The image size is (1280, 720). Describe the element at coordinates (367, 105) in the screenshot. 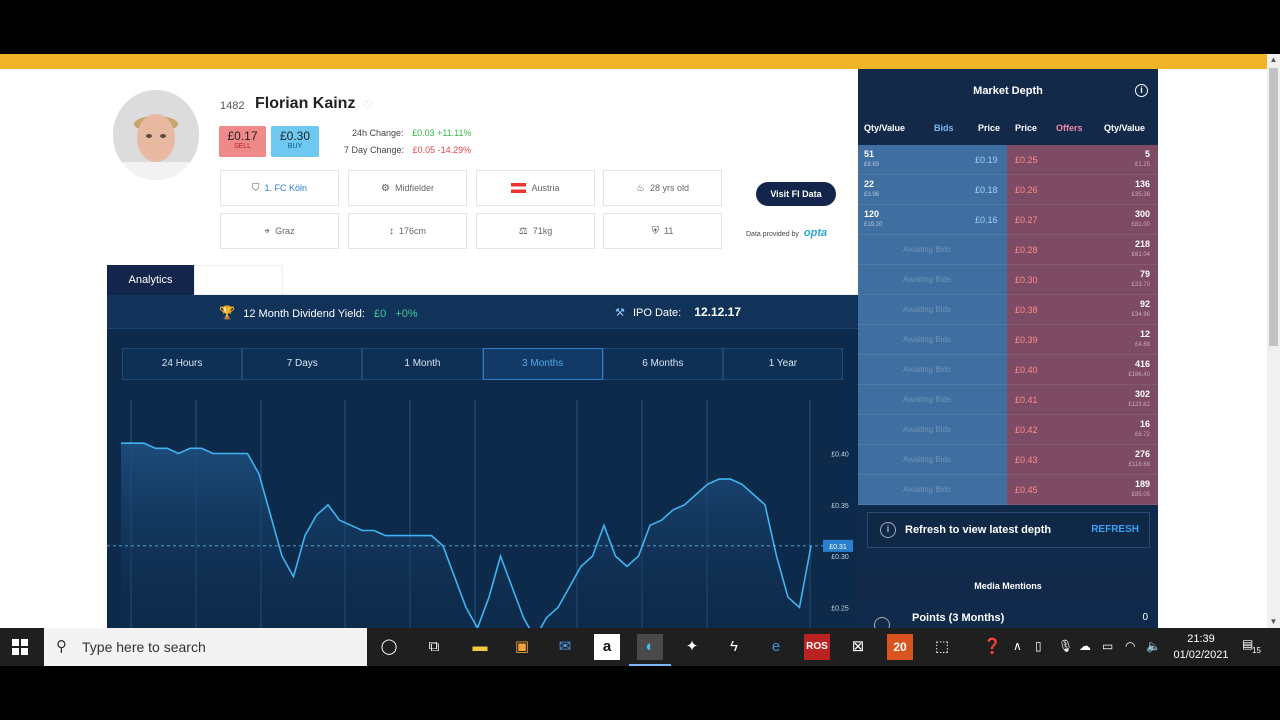

I see `favourite-icon: ♡` at that location.